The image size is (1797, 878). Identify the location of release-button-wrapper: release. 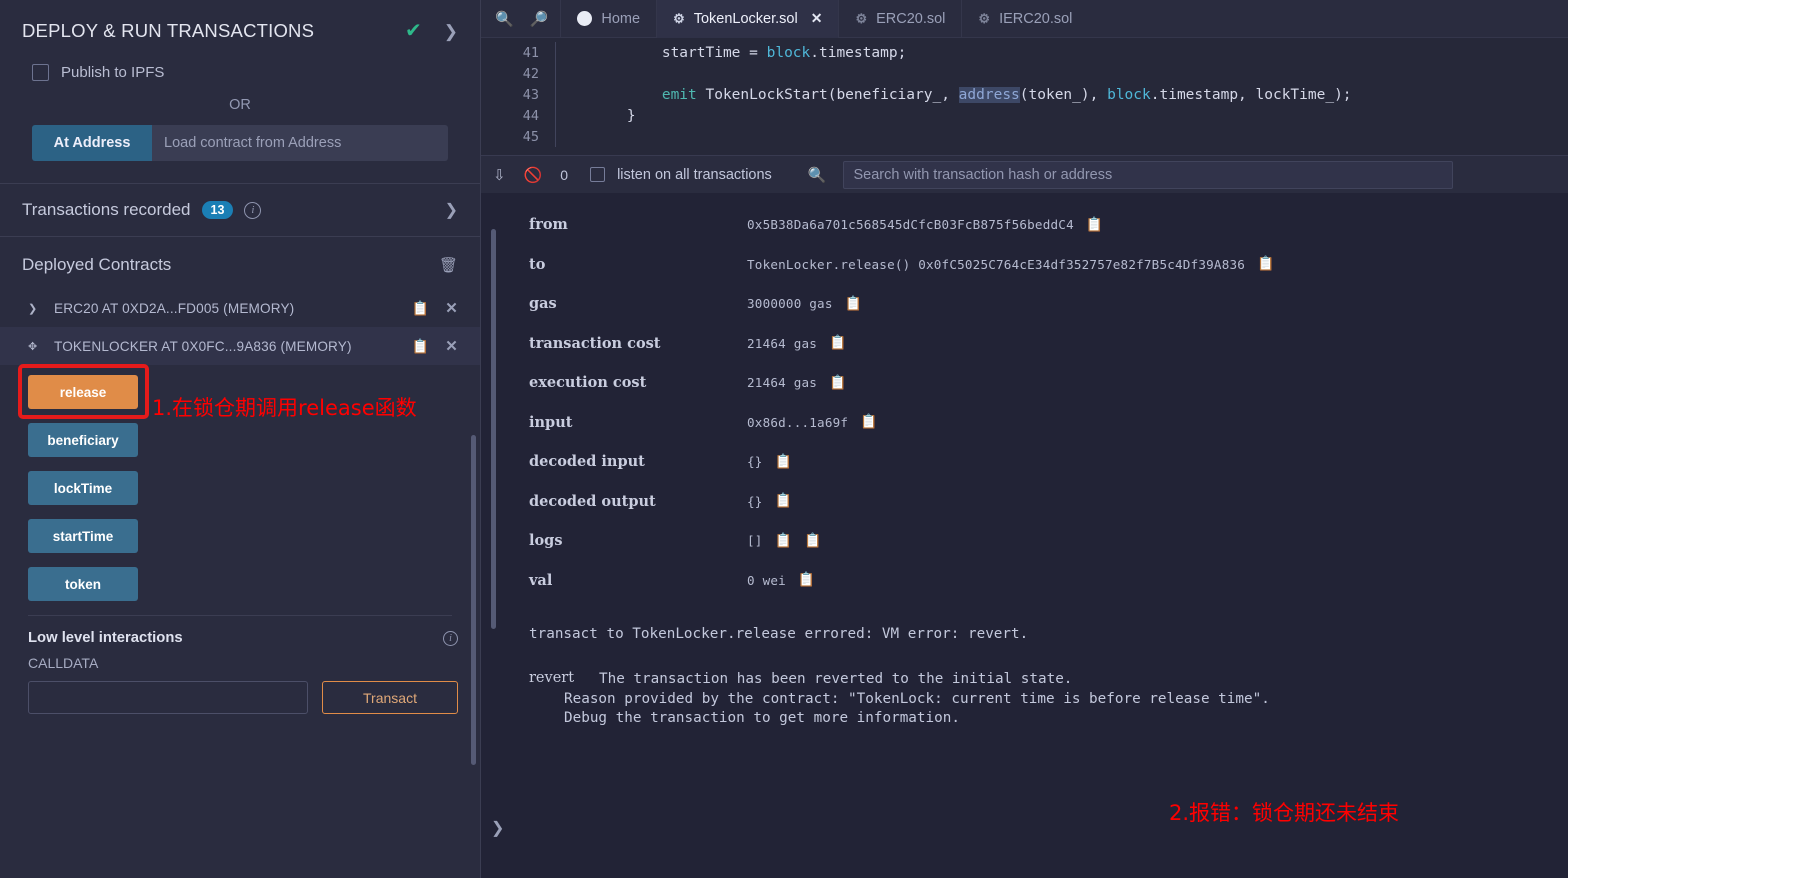
(83, 393).